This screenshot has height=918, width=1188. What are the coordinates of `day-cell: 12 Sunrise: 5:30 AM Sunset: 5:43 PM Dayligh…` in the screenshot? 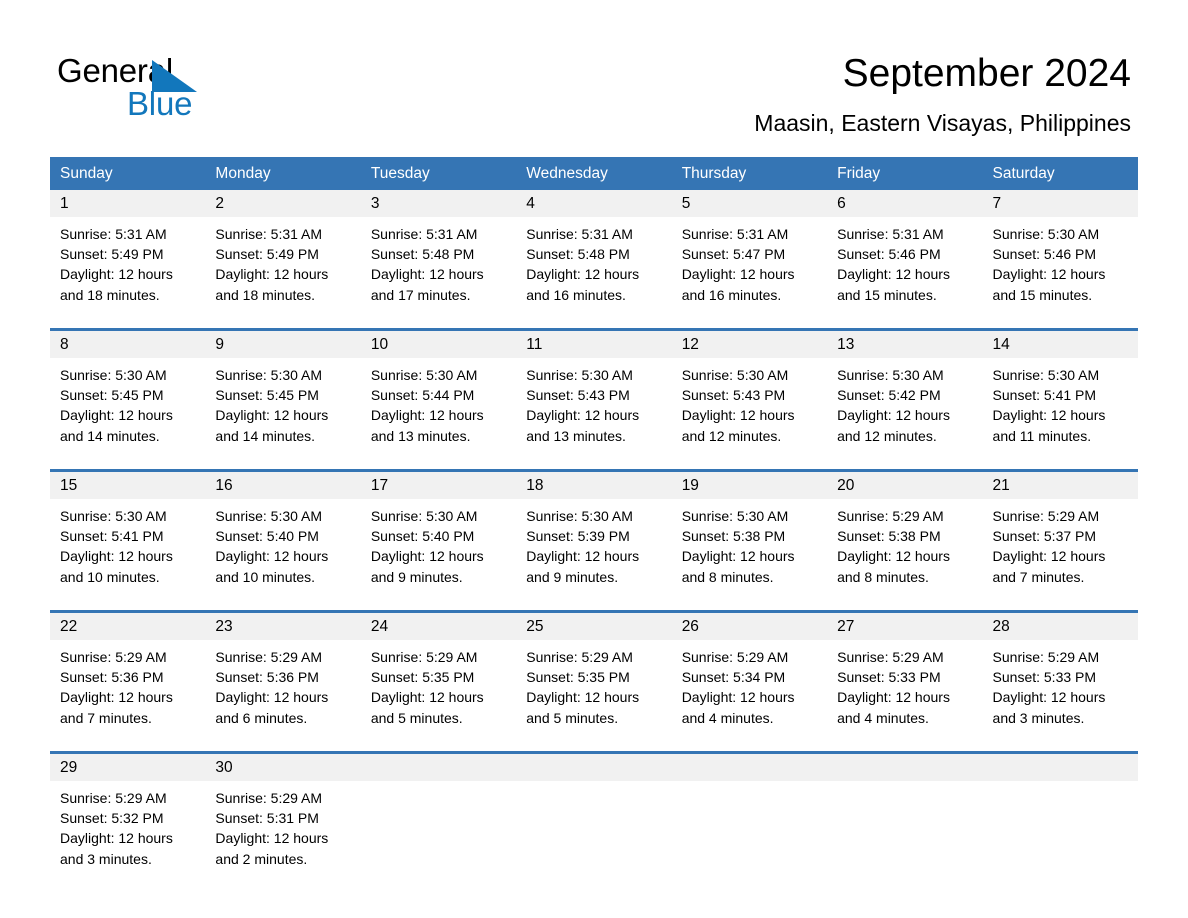 It's located at (749, 392).